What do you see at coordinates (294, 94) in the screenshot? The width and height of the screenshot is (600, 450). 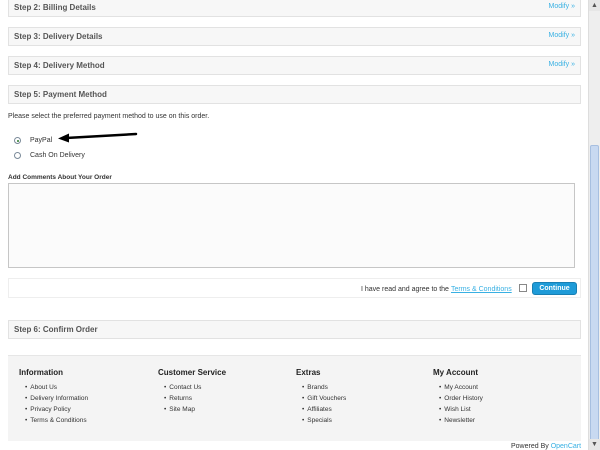 I see `step-payment-method: Step 5: Payment Method` at bounding box center [294, 94].